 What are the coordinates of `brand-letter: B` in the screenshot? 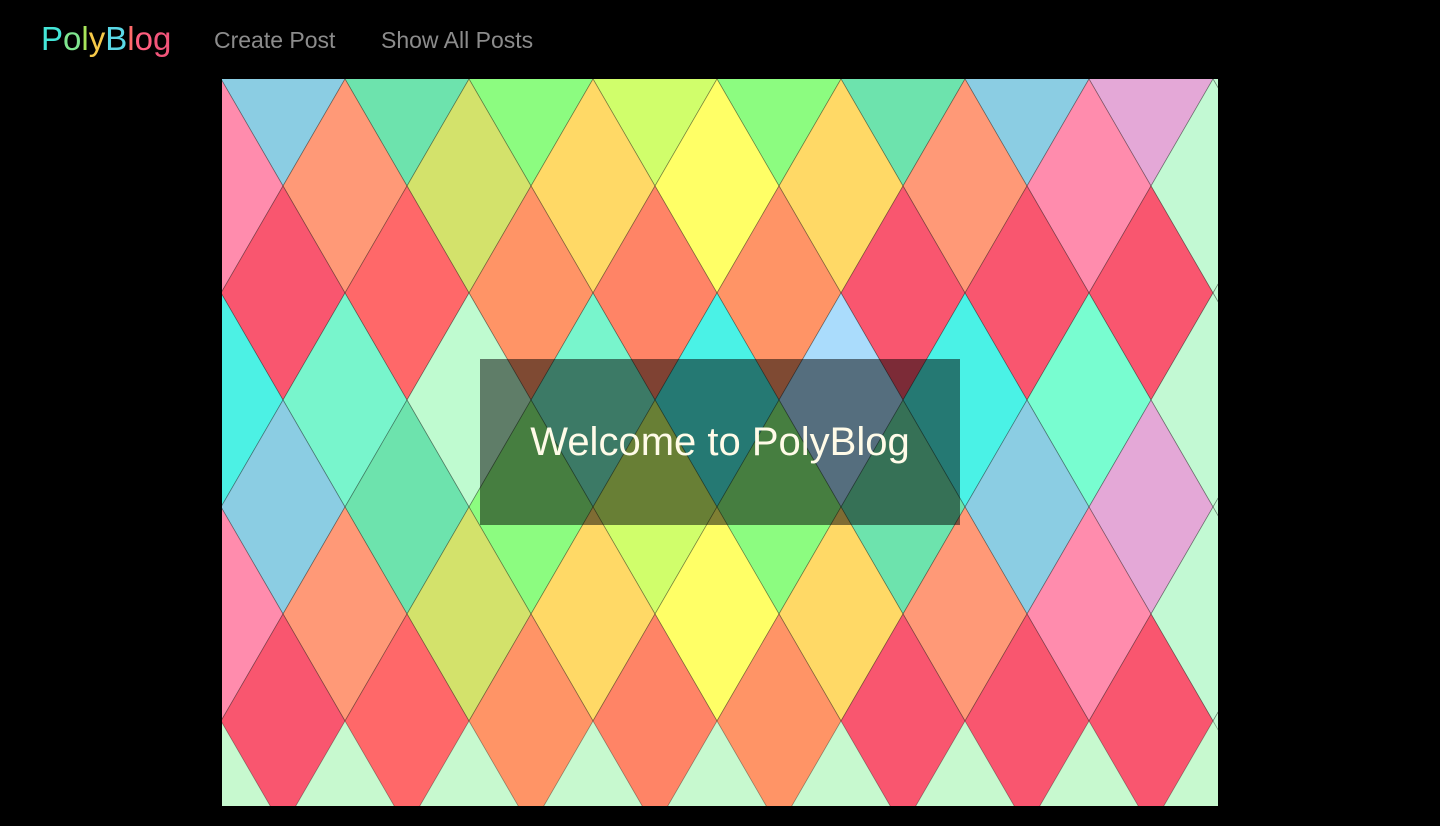 It's located at (116, 38).